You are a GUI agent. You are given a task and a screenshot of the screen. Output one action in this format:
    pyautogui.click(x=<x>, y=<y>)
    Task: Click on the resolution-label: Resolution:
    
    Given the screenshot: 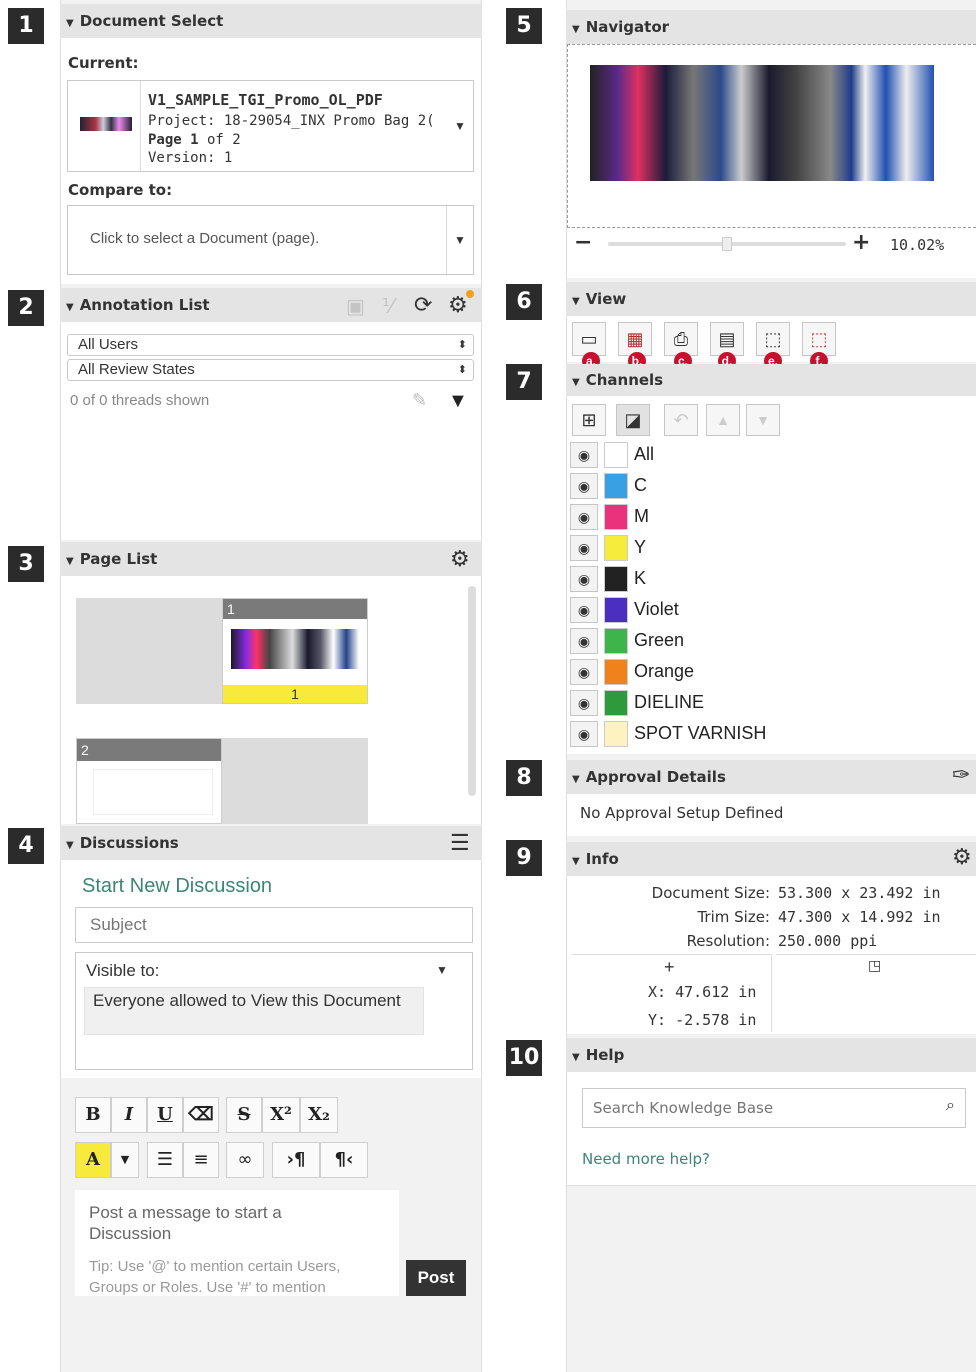 What is the action you would take?
    pyautogui.click(x=728, y=941)
    